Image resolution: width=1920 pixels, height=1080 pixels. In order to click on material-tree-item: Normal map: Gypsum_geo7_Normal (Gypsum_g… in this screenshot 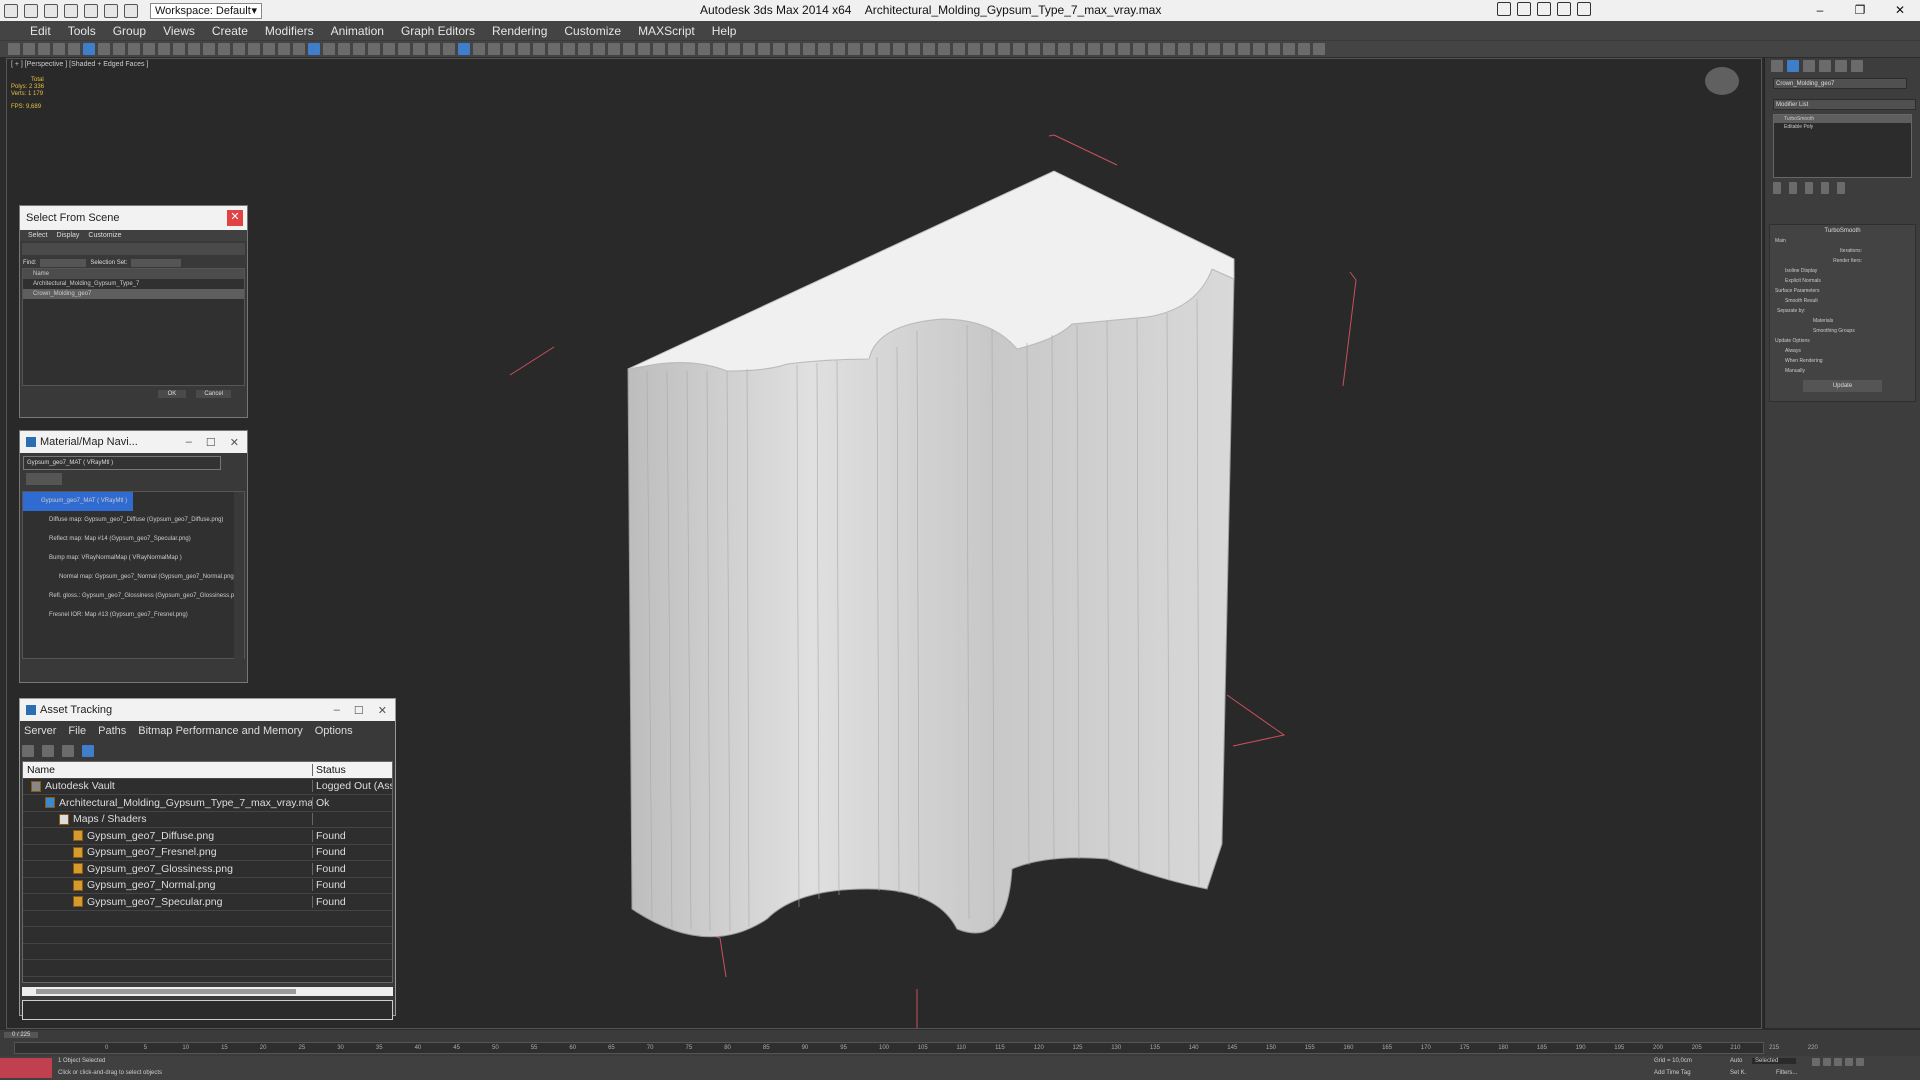, I will do `click(133, 577)`.